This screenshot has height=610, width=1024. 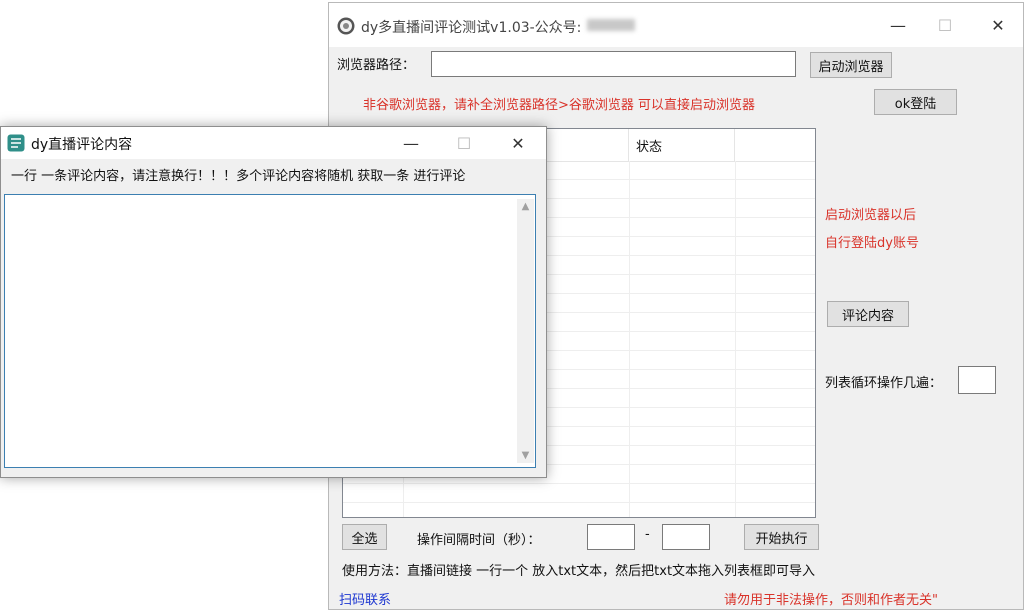 What do you see at coordinates (977, 380) in the screenshot?
I see `loop-count-input` at bounding box center [977, 380].